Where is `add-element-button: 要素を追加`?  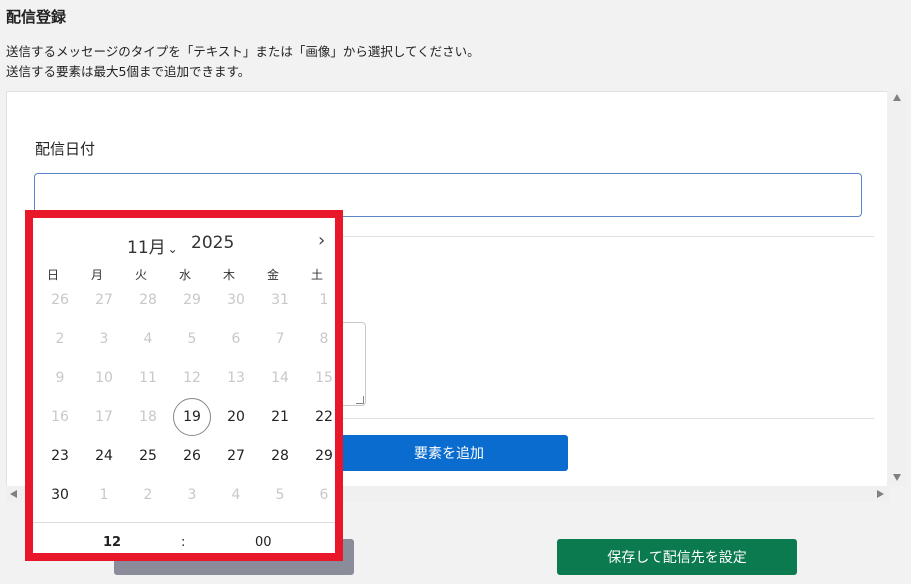
add-element-button: 要素を追加 is located at coordinates (449, 453).